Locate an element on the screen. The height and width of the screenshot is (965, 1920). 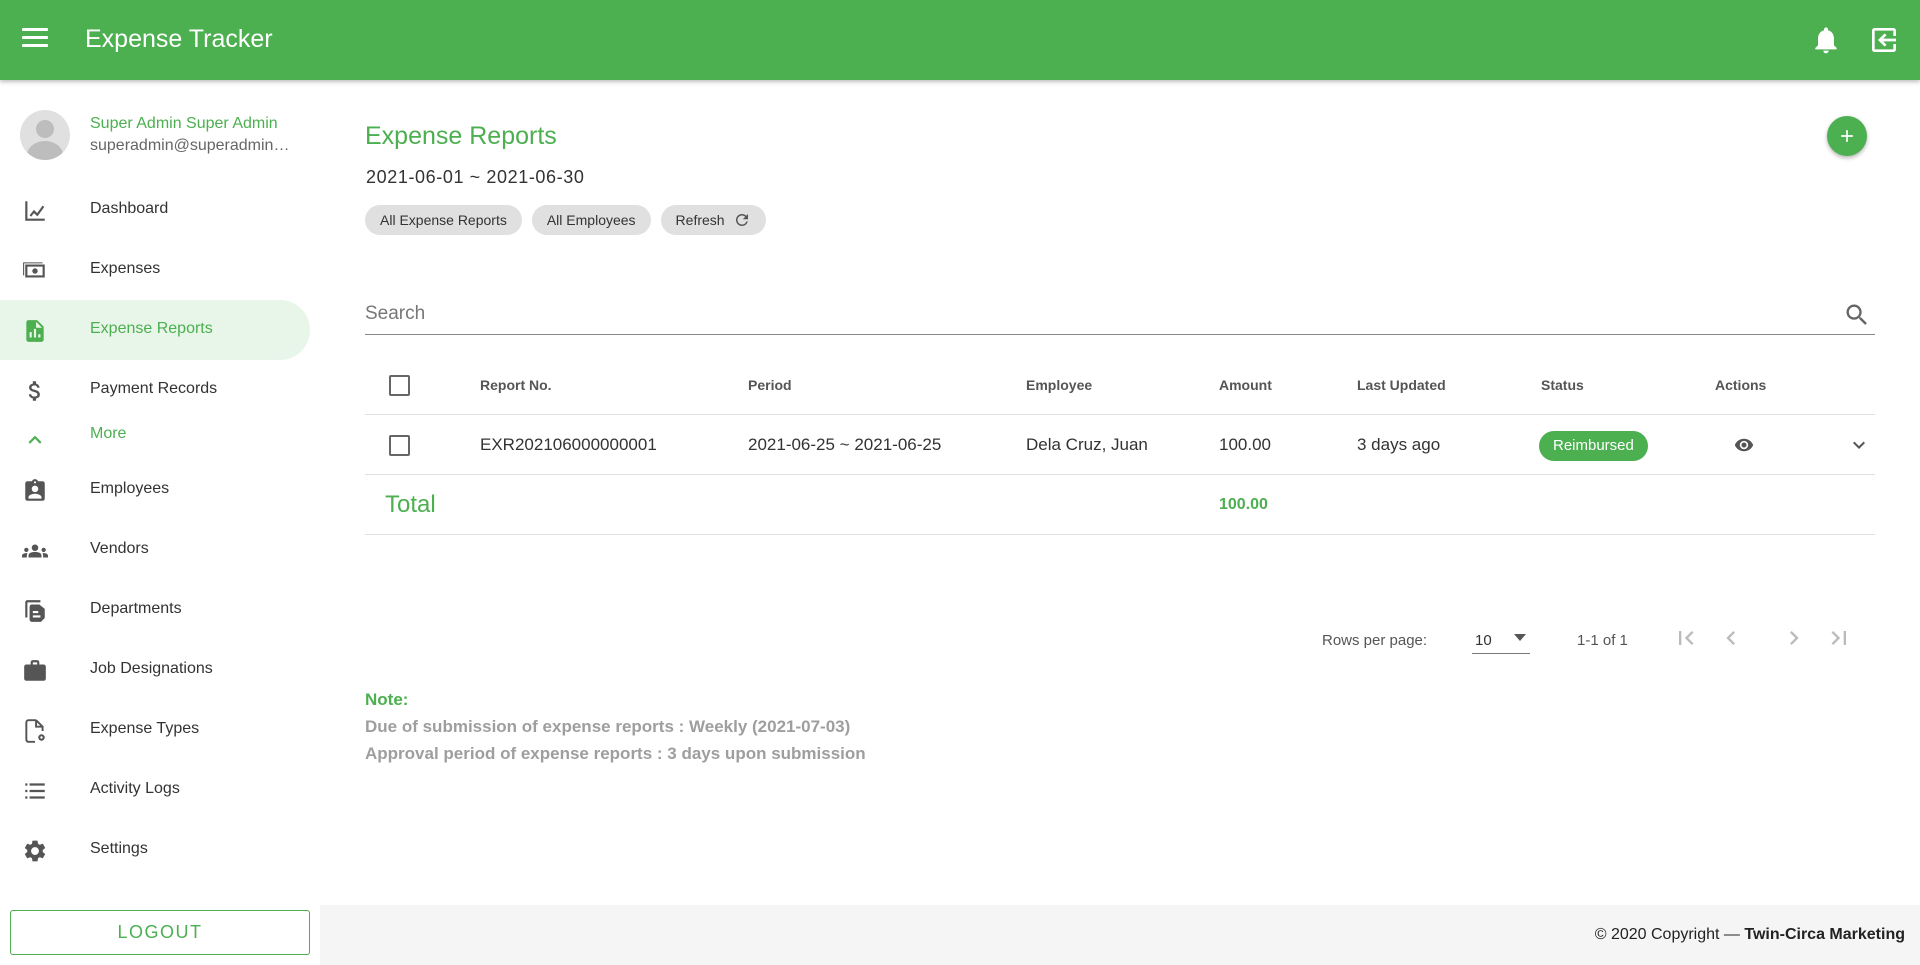
bell-icon is located at coordinates (1826, 40).